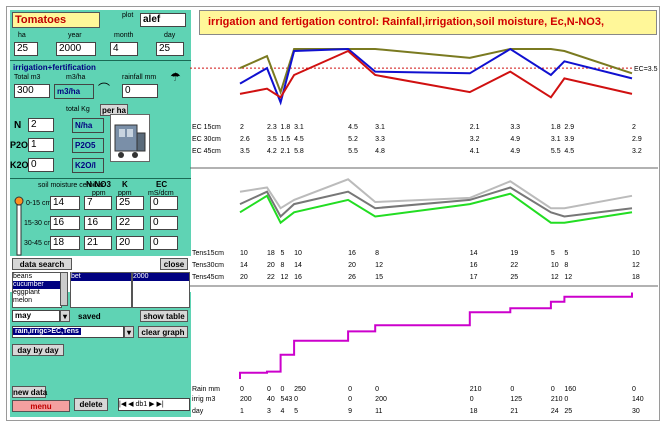 The height and width of the screenshot is (425, 666). What do you see at coordinates (271, 399) in the screenshot?
I see `data-label: 40` at bounding box center [271, 399].